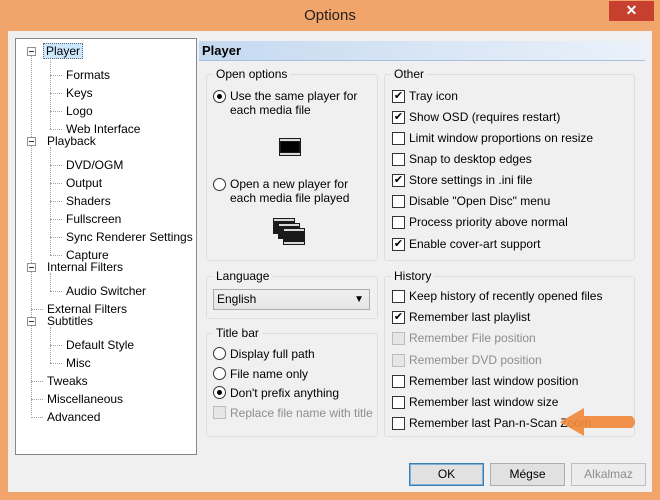 The height and width of the screenshot is (500, 660). I want to click on window-title: Options, so click(330, 15).